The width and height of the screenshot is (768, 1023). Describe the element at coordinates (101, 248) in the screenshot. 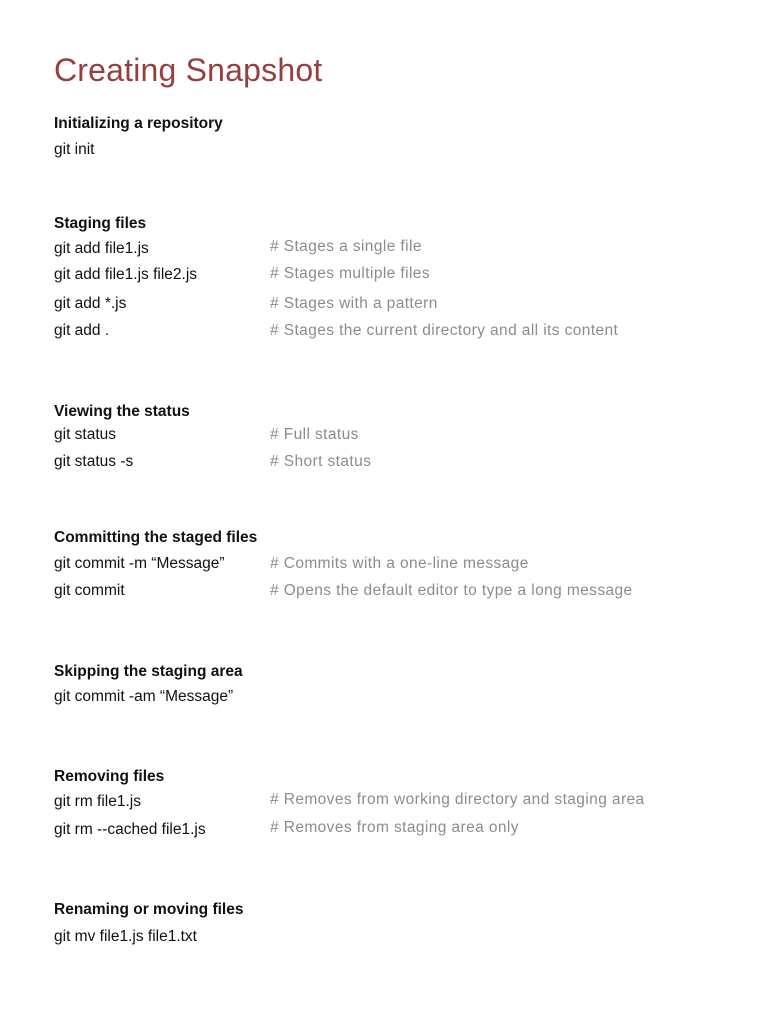

I see `command-add-single: git add file1.js` at that location.